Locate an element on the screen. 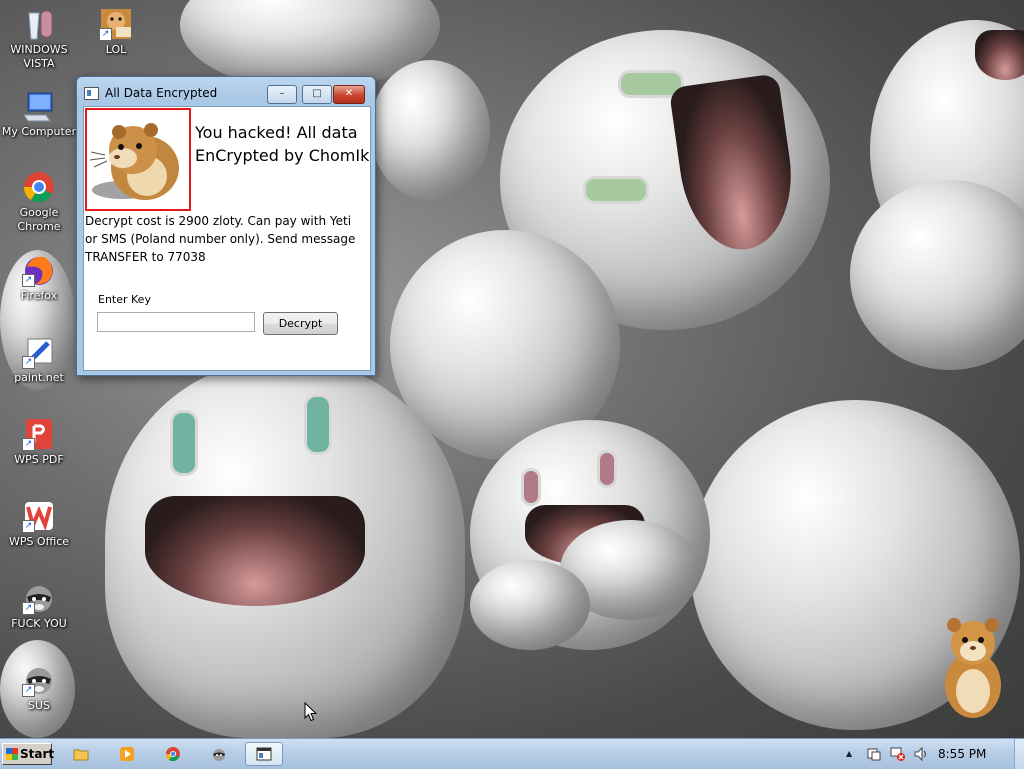 The height and width of the screenshot is (769, 1024). mouse-cursor-icon is located at coordinates (310, 712).